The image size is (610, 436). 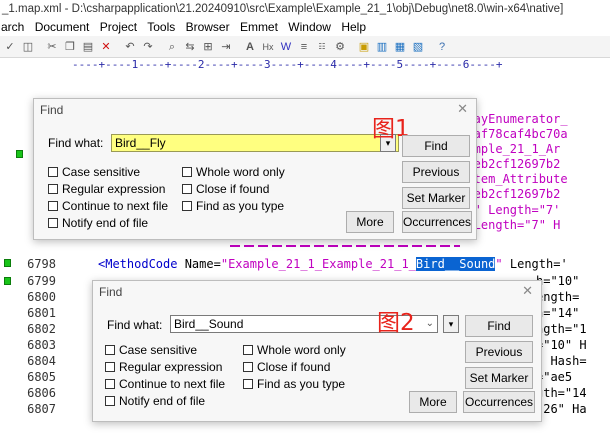 What do you see at coordinates (52, 47) in the screenshot?
I see `cut-icon: ✂` at bounding box center [52, 47].